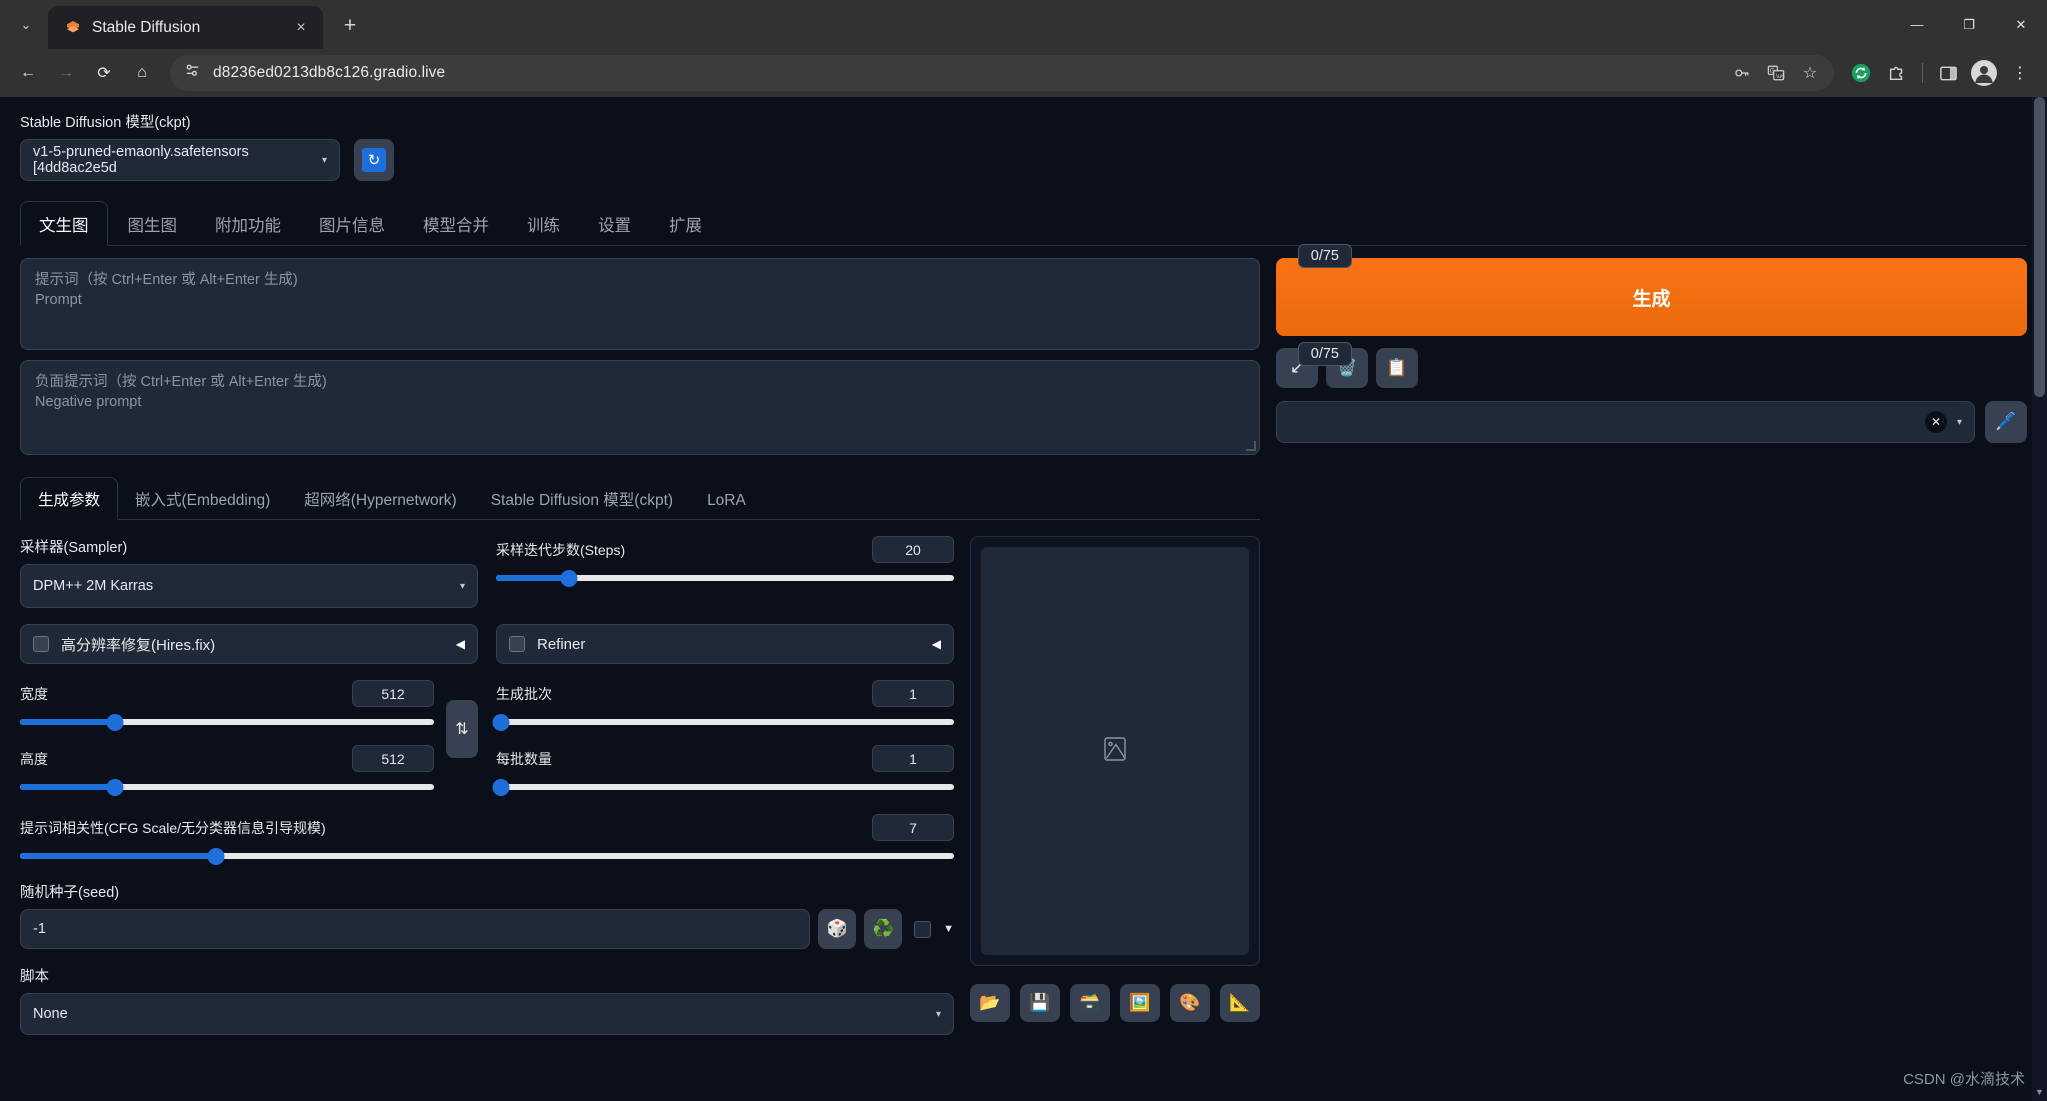 Image resolution: width=2047 pixels, height=1101 pixels. What do you see at coordinates (1651, 368) in the screenshot?
I see `prompt-tools-row: ↙ 🗑️ 📋` at bounding box center [1651, 368].